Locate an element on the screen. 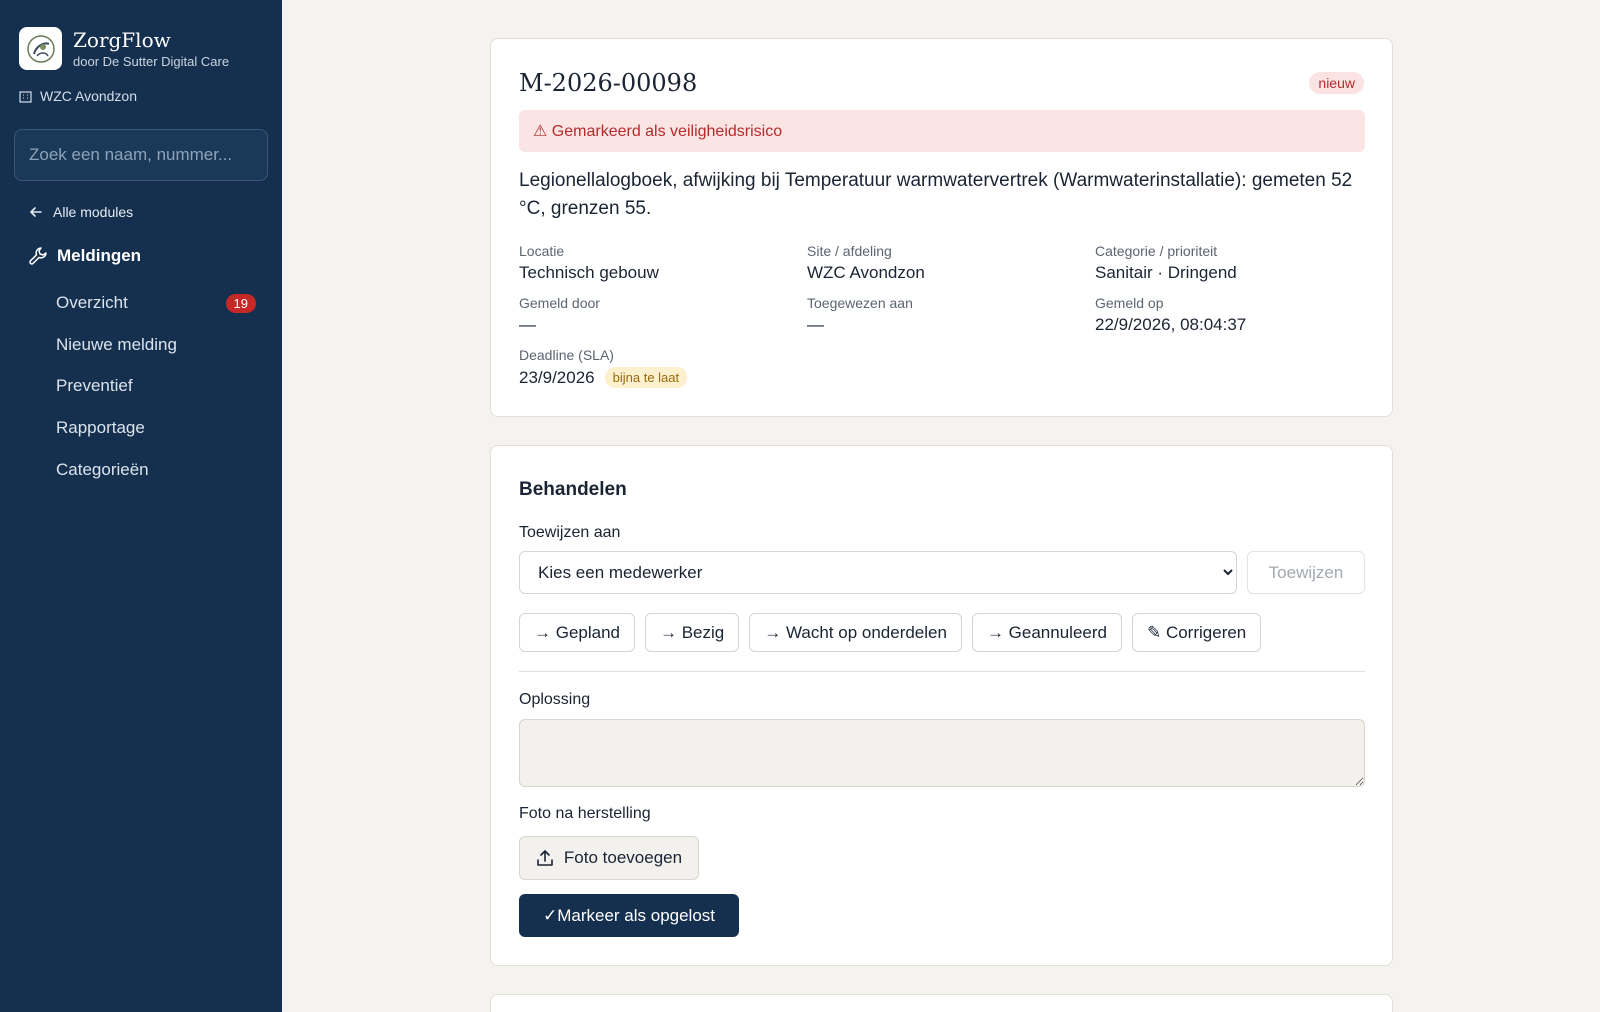 The width and height of the screenshot is (1600, 1012). add-photo-button: Foto toevoegen is located at coordinates (609, 858).